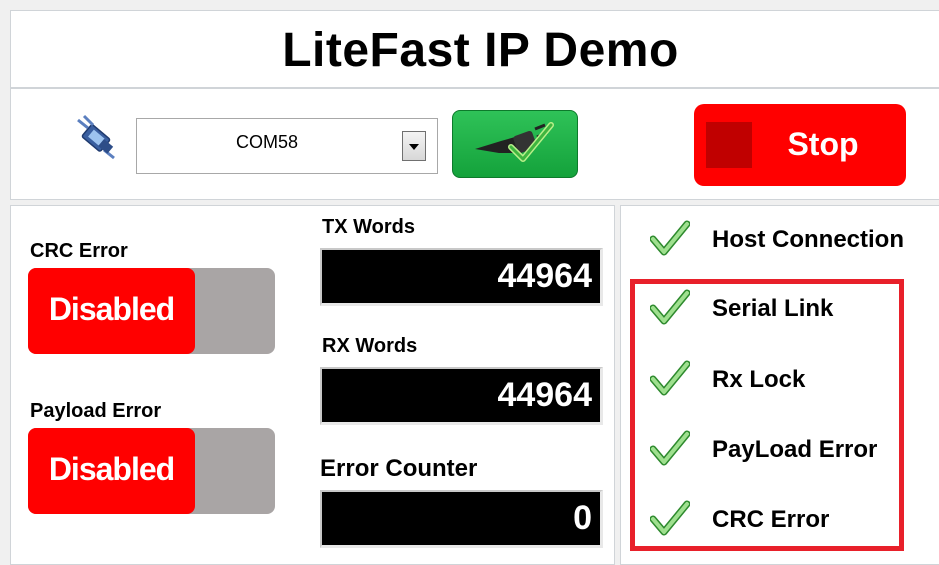 Image resolution: width=939 pixels, height=565 pixels. I want to click on com-port-select: COM58, so click(287, 146).